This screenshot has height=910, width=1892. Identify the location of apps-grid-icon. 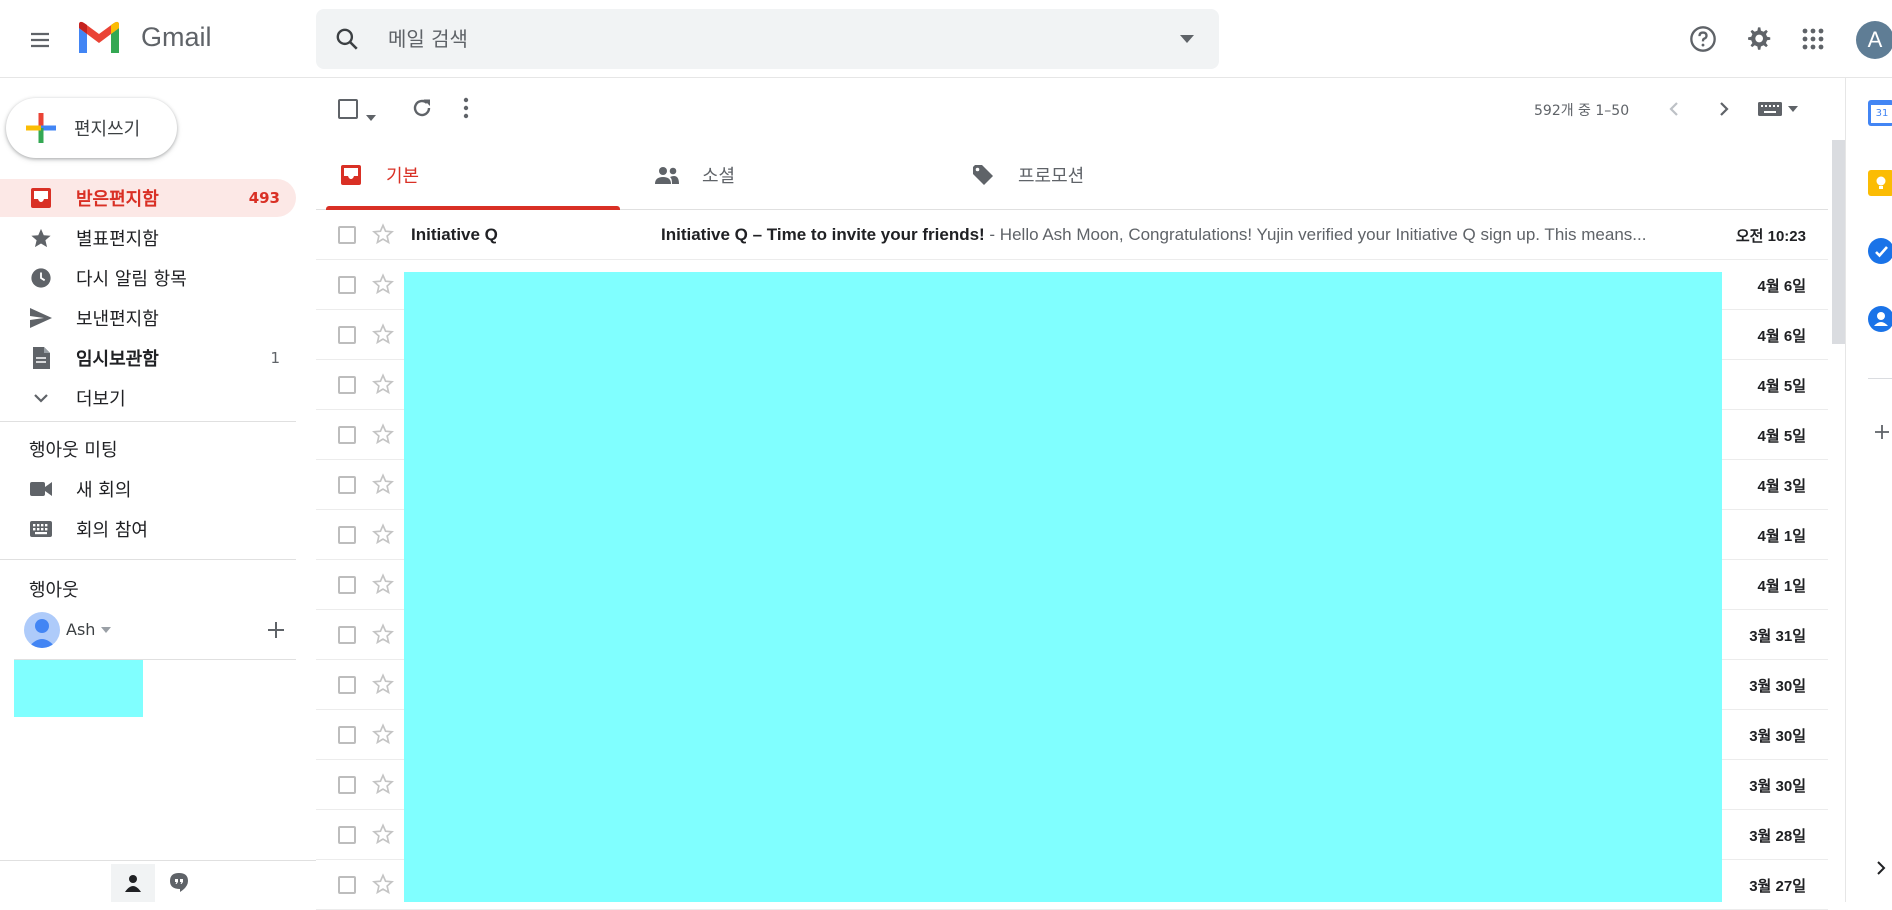
(1813, 39).